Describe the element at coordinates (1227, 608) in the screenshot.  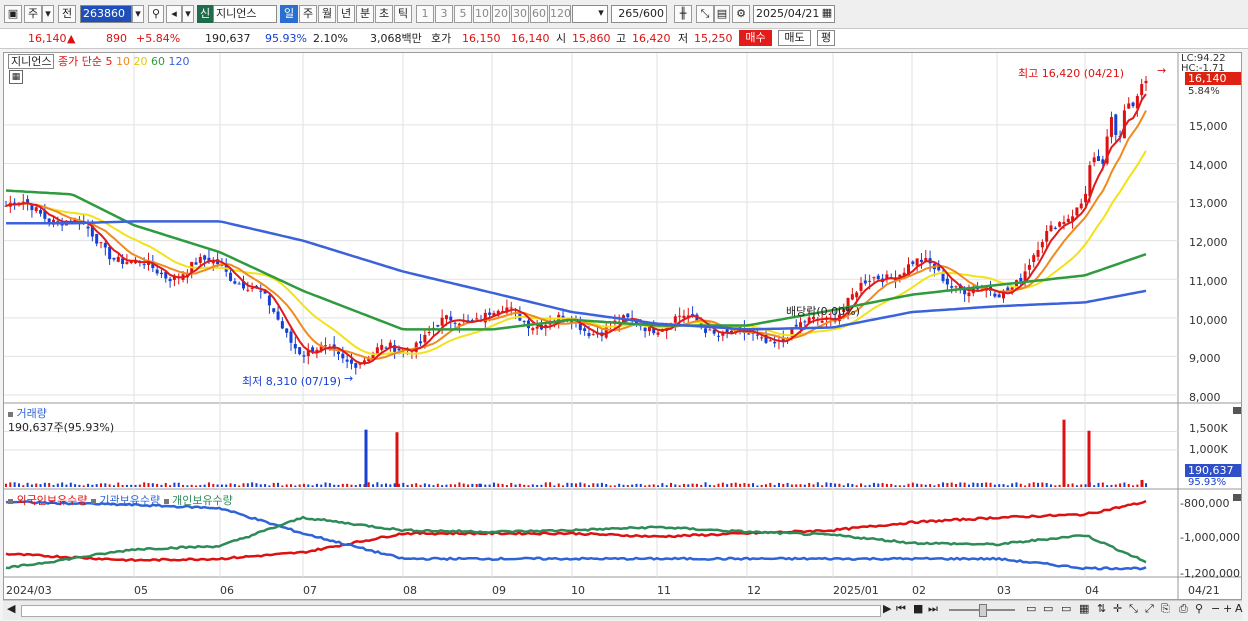
I see `zoom-in-icon: +` at that location.